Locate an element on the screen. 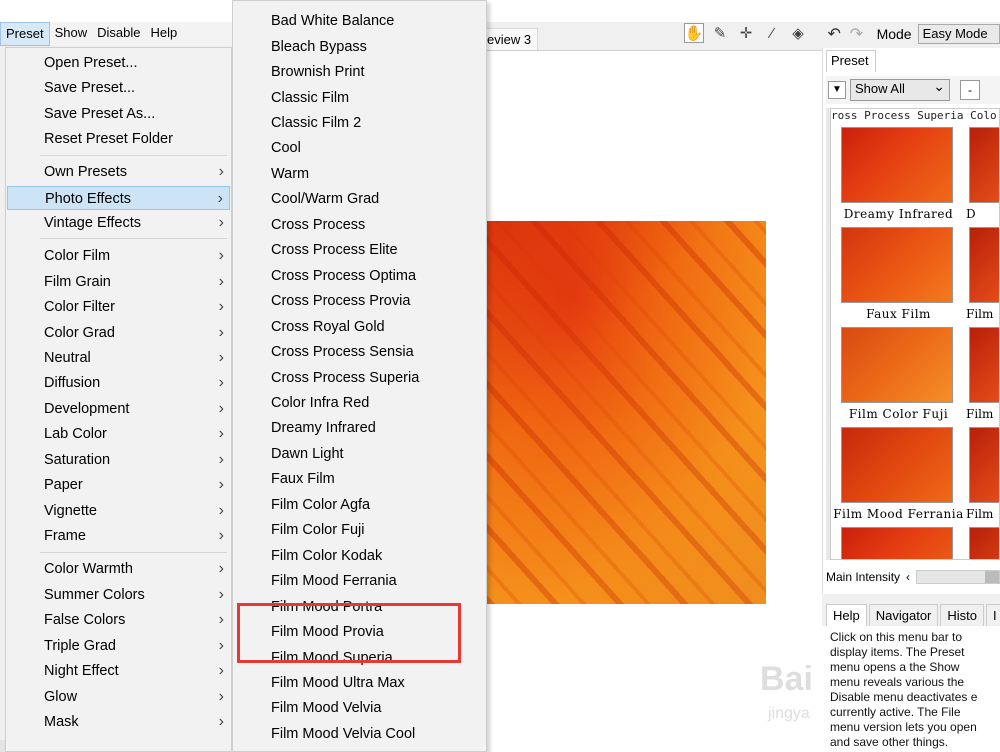 Image resolution: width=1000 pixels, height=752 pixels. menu-item-color-filter: Color Filter › is located at coordinates (118, 307).